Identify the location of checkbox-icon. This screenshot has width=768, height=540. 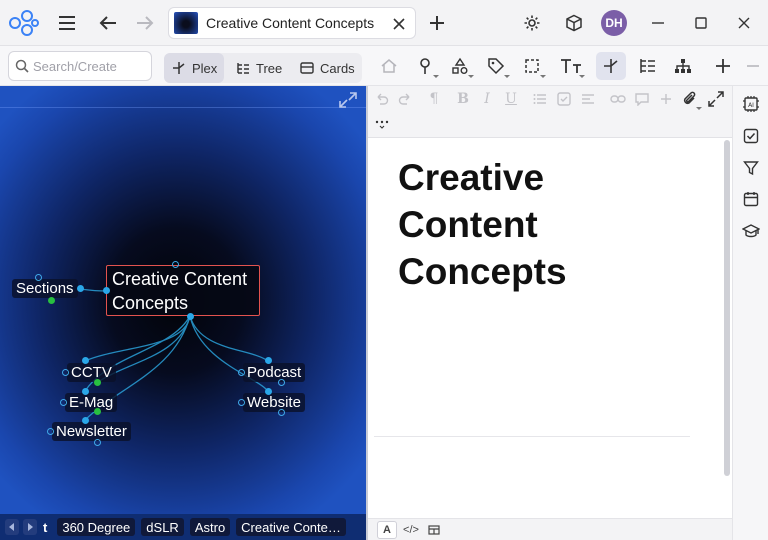
(751, 136).